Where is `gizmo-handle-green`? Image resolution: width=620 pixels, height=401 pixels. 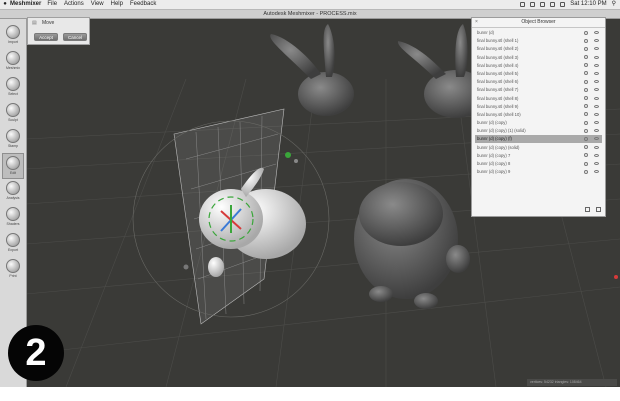 gizmo-handle-green is located at coordinates (288, 155).